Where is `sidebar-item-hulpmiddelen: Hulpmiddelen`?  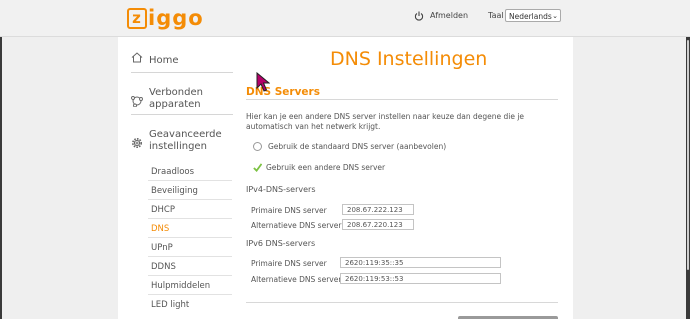 sidebar-item-hulpmiddelen: Hulpmiddelen is located at coordinates (190, 286).